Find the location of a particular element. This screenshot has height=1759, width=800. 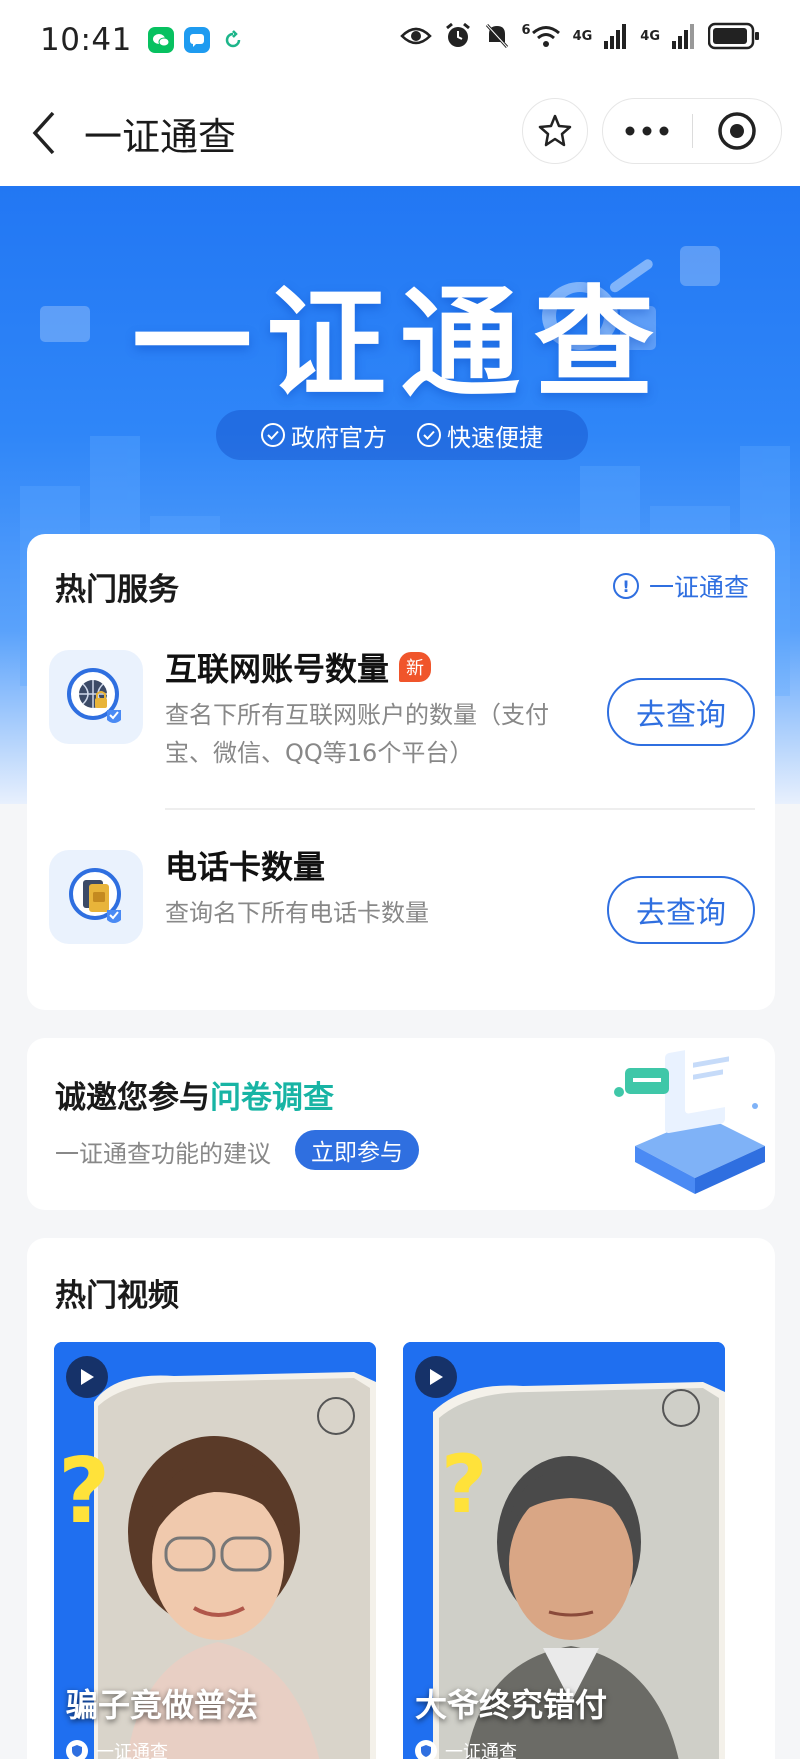

survey-title-highlight: 问卷调查 is located at coordinates (272, 1098).